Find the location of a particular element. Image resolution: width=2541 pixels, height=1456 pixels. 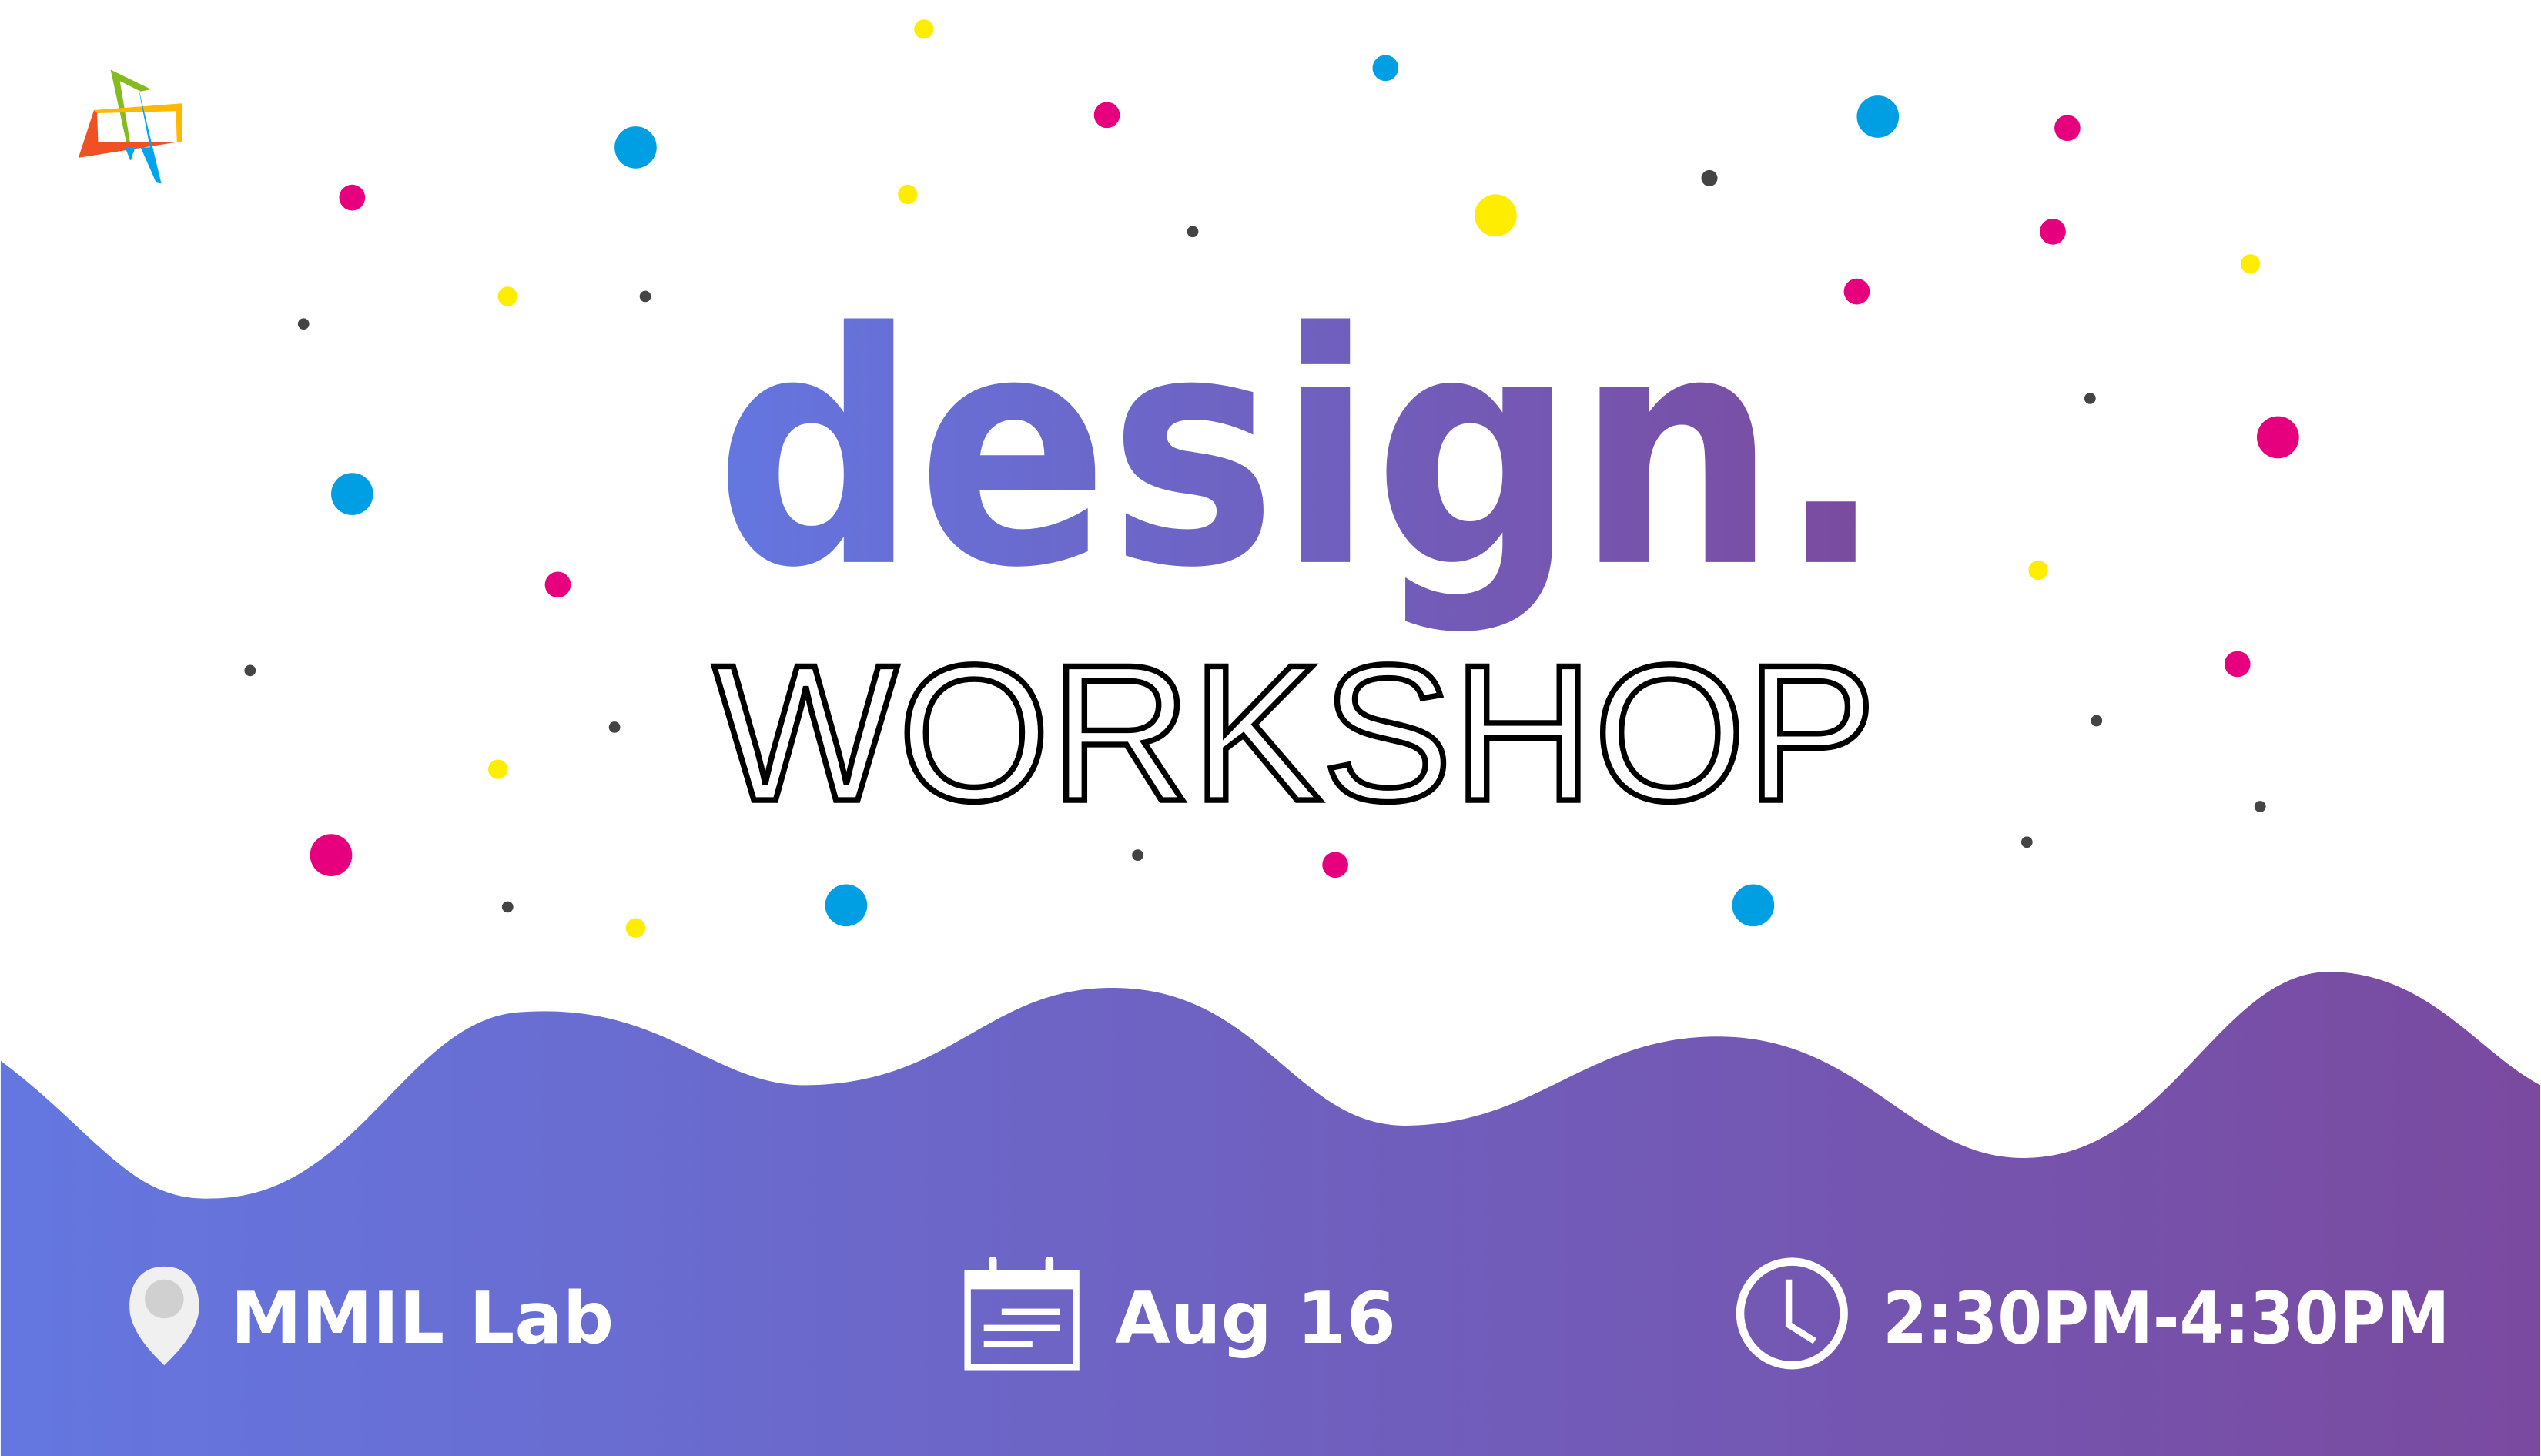

date-text: Aug 16 is located at coordinates (1255, 1318).